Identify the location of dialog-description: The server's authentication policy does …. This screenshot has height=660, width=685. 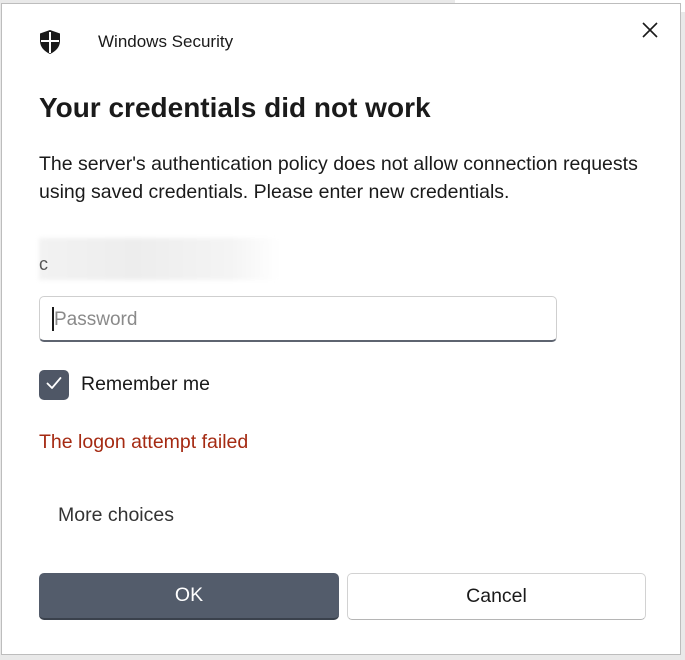
(338, 178).